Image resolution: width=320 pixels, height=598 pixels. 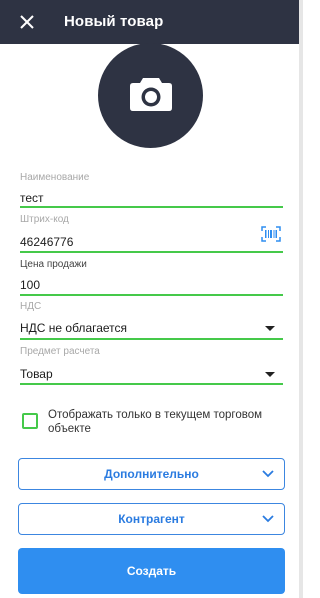 What do you see at coordinates (151, 252) in the screenshot?
I see `barcode-underline` at bounding box center [151, 252].